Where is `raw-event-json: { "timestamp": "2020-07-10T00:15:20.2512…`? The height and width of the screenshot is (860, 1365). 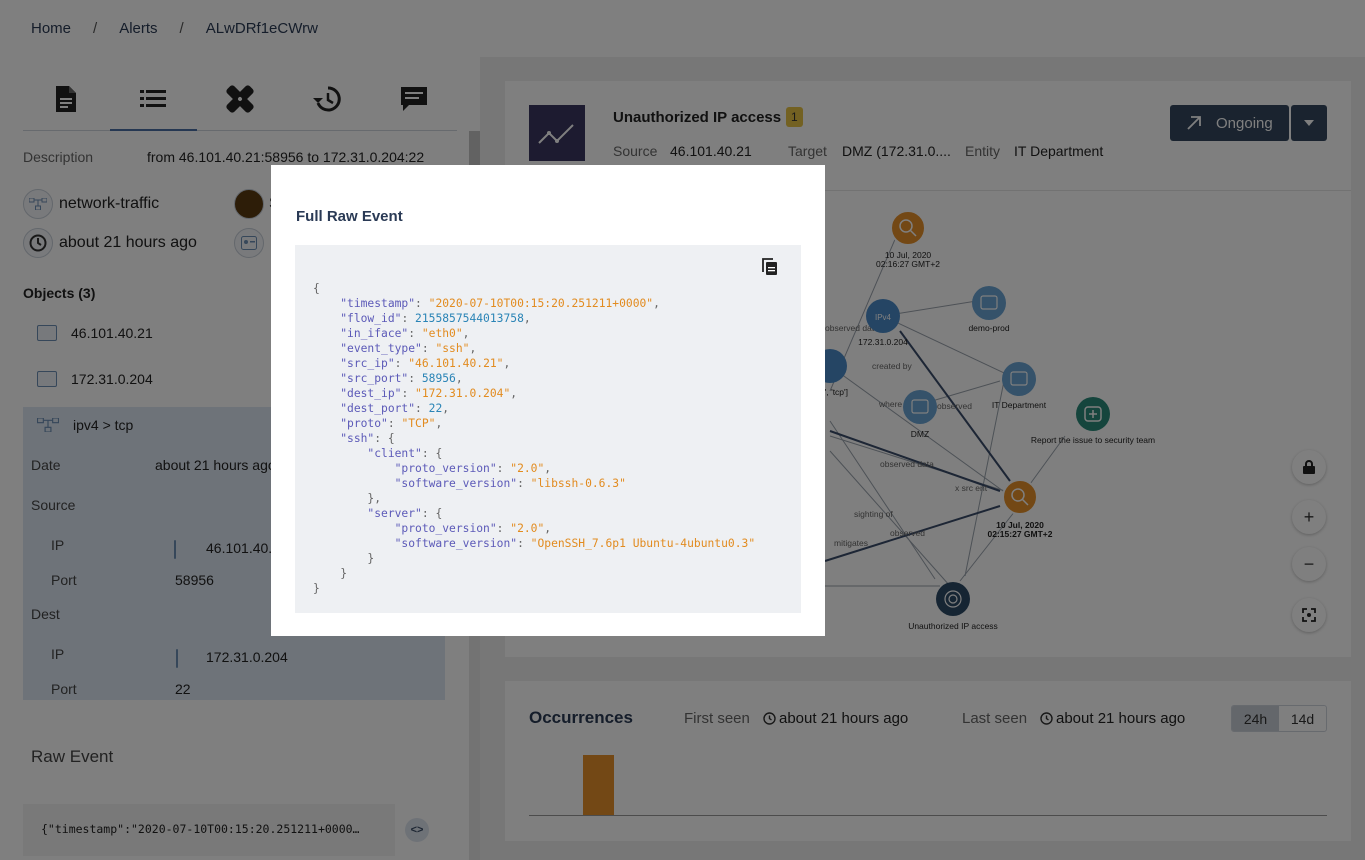
raw-event-json: { "timestamp": "2020-07-10T00:15:20.2512… is located at coordinates (534, 438).